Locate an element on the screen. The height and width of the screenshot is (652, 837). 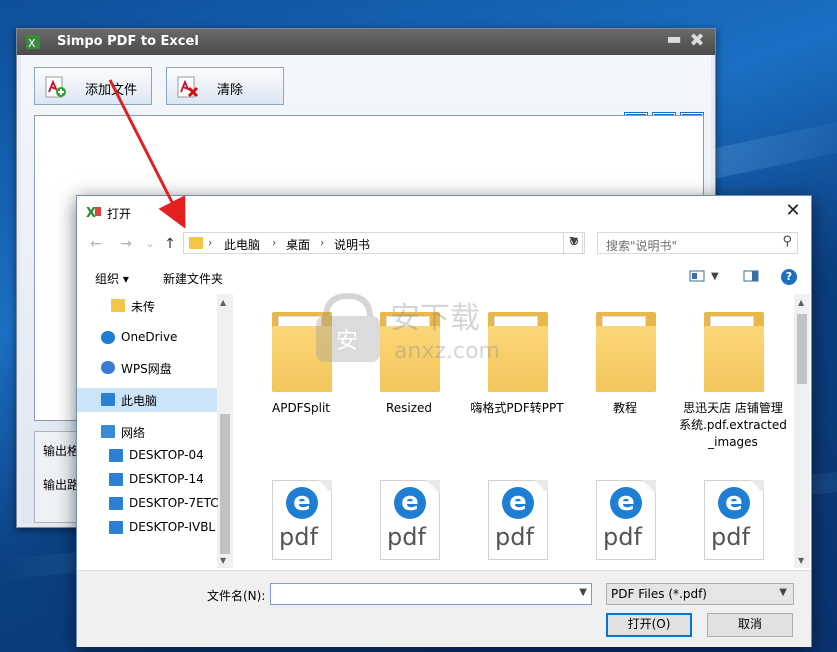
dialog-bottom-bar: 文件名(N): ▼ PDF Files (*.pdf) ▼ 打开(O) 取消 is located at coordinates (444, 608).